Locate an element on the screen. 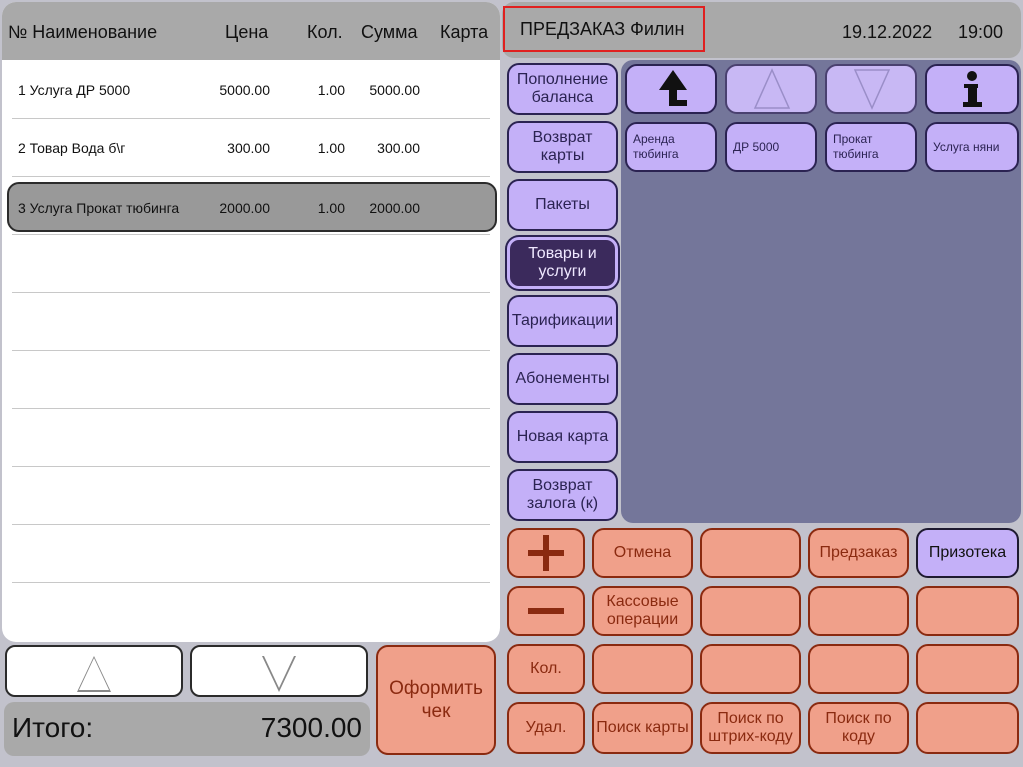  category-deposit-return: Возврат залога (к) is located at coordinates (562, 495).